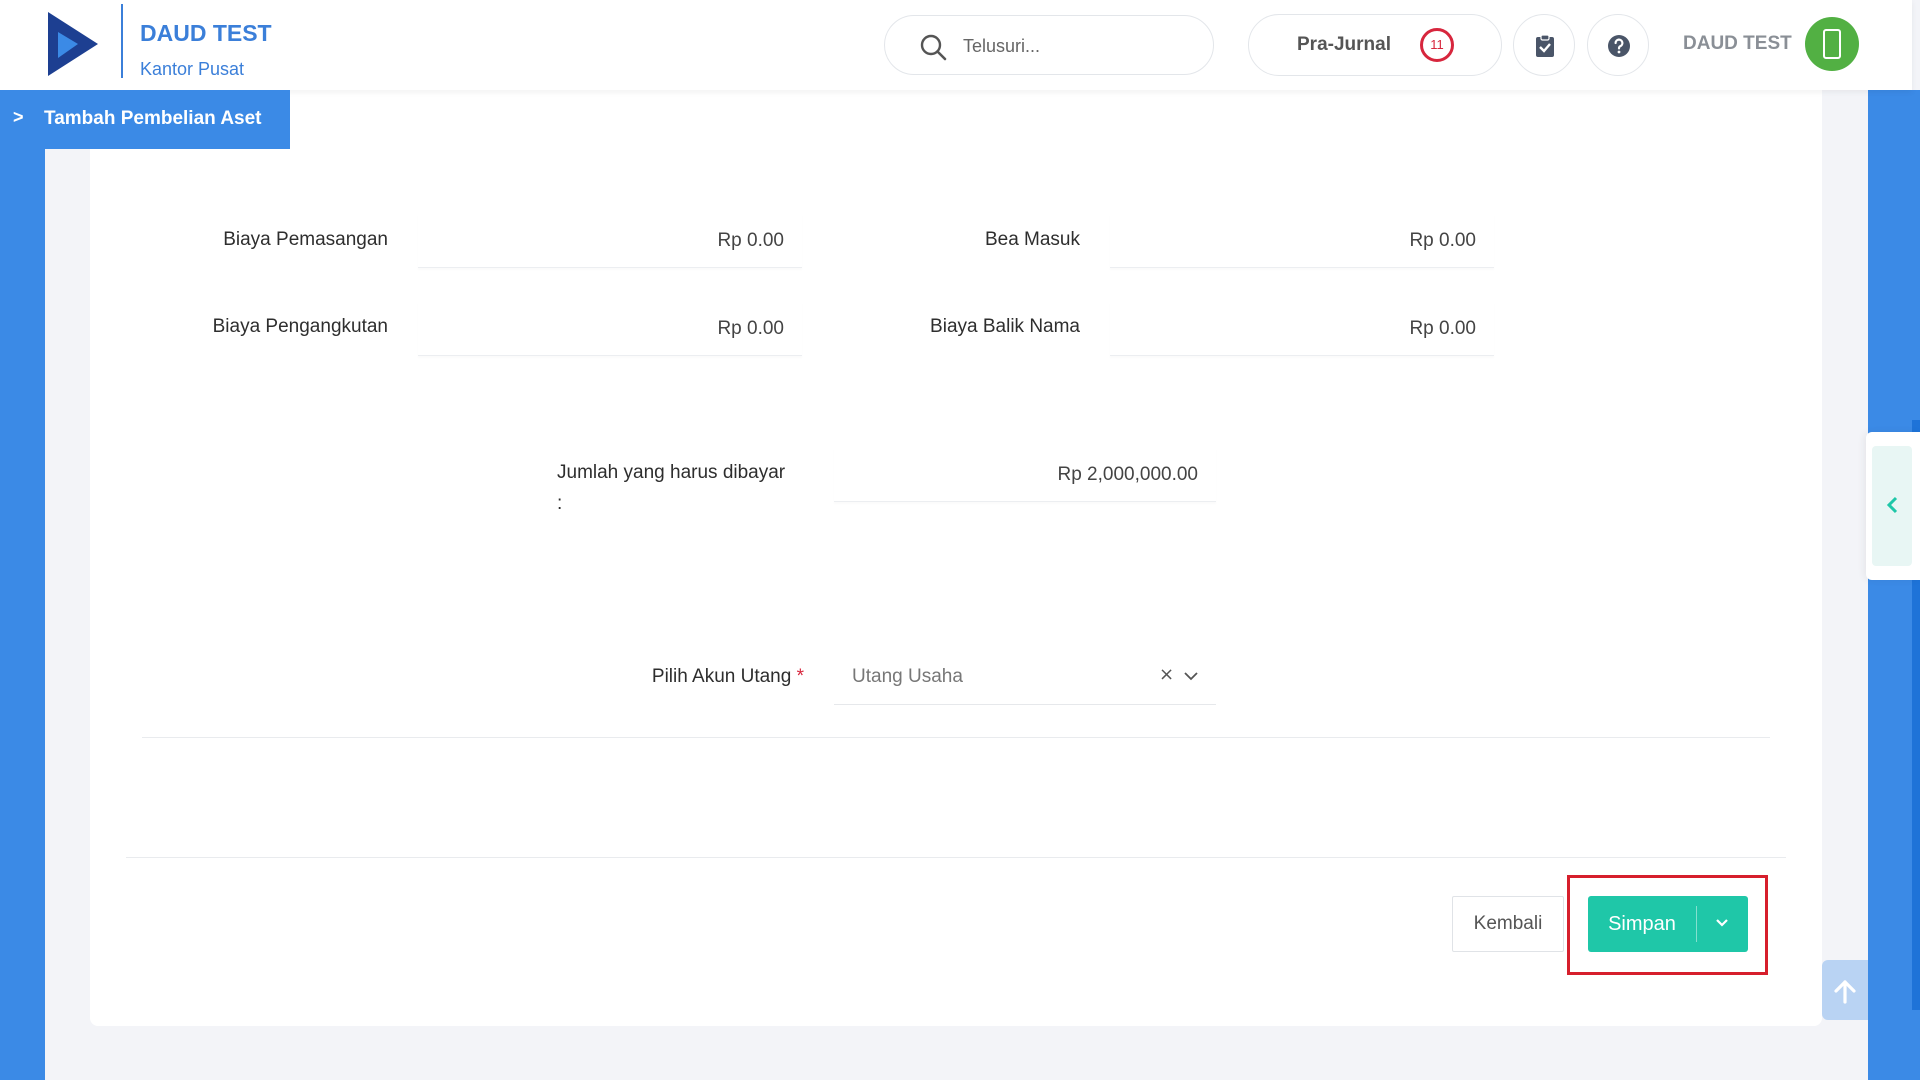 The image size is (1920, 1080). I want to click on akun-utang-label-text: Pilih Akun Utang, so click(721, 676).